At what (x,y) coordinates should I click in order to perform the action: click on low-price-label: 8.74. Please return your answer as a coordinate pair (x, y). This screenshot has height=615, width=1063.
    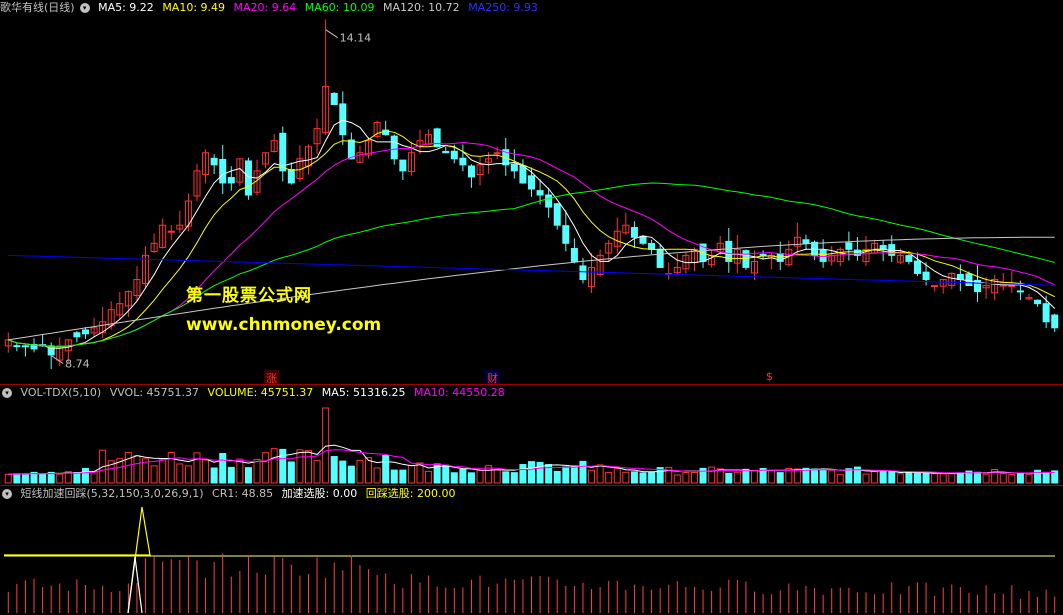
    Looking at the image, I should click on (77, 364).